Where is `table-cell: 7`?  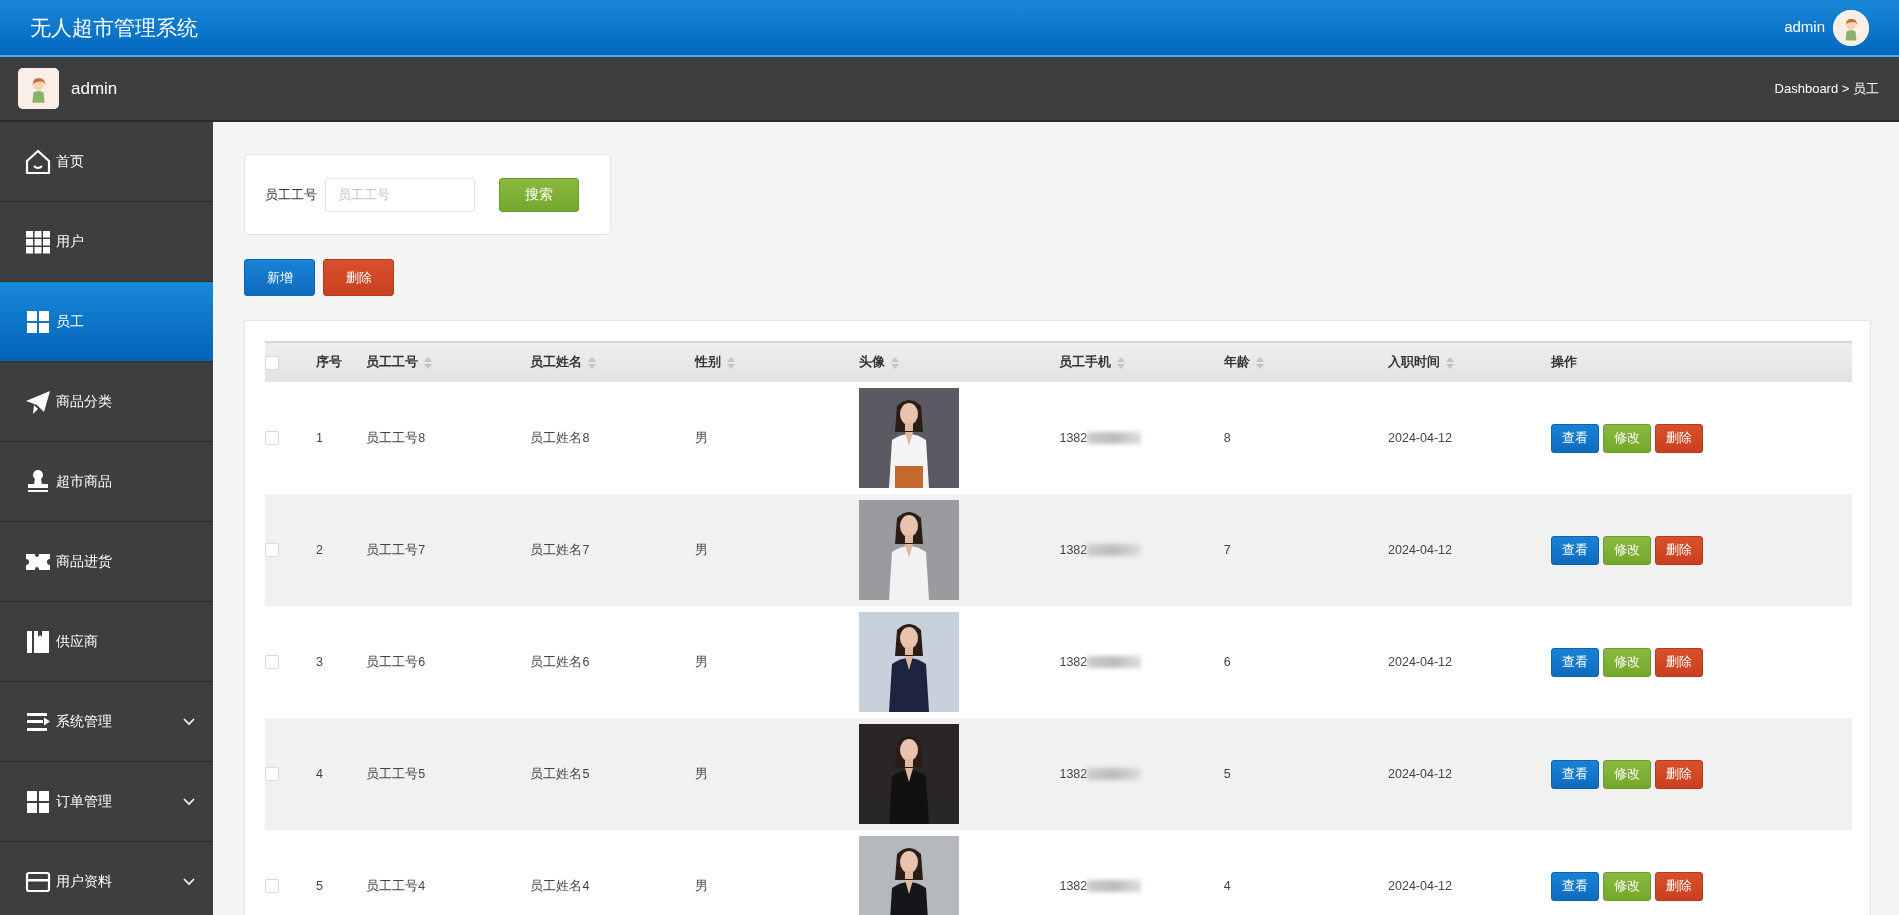 table-cell: 7 is located at coordinates (1227, 549).